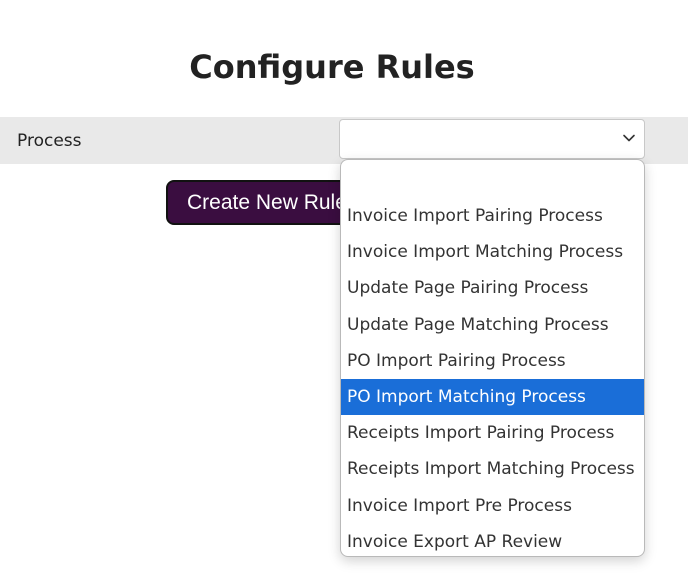 This screenshot has width=688, height=579. I want to click on dropdown-option: Invoice Import Pre Process, so click(492, 506).